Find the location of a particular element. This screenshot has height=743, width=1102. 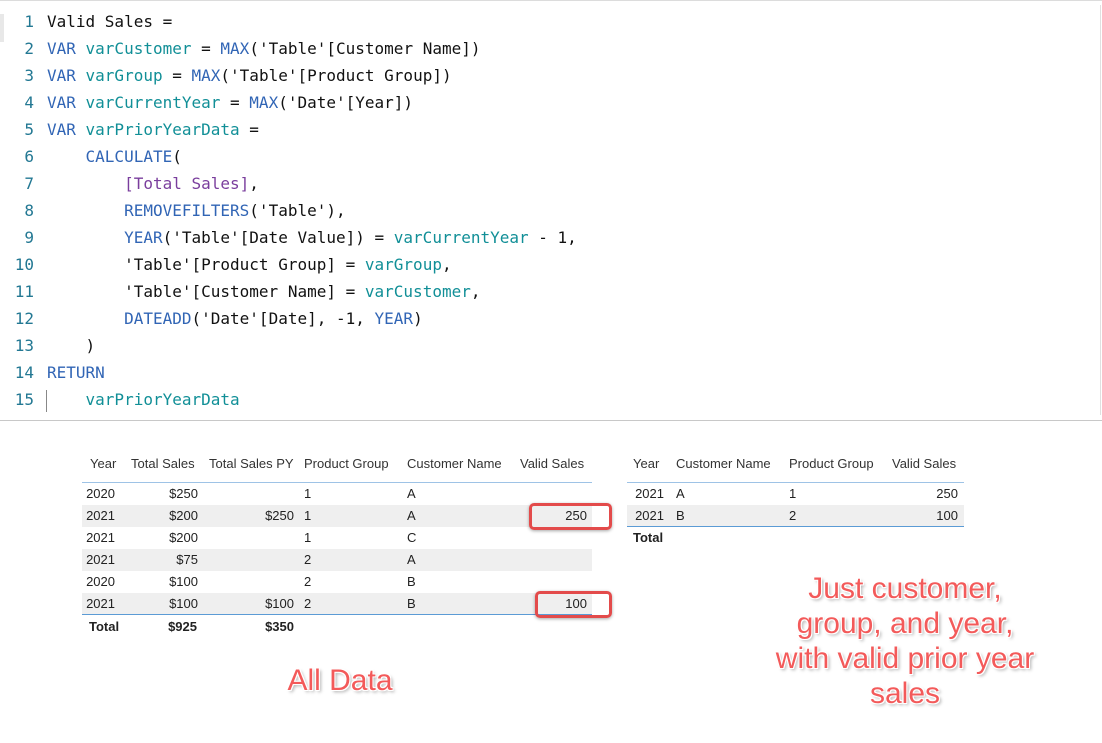

table-cell: 2020 is located at coordinates (100, 493).